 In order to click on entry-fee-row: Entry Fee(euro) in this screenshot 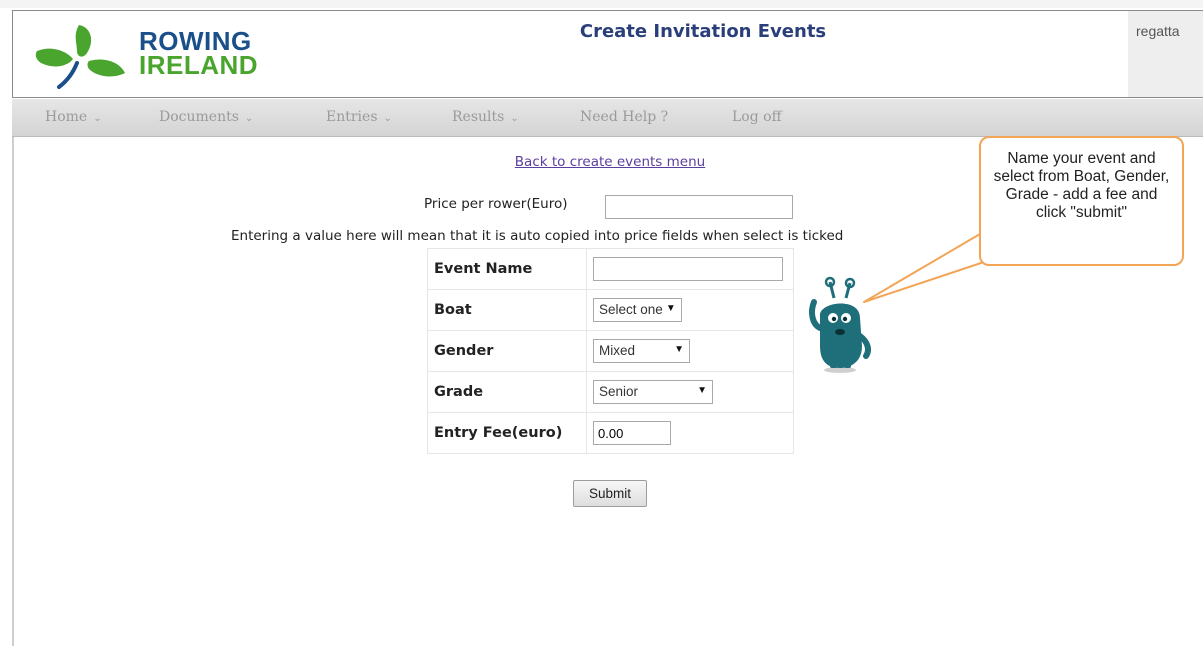, I will do `click(610, 433)`.